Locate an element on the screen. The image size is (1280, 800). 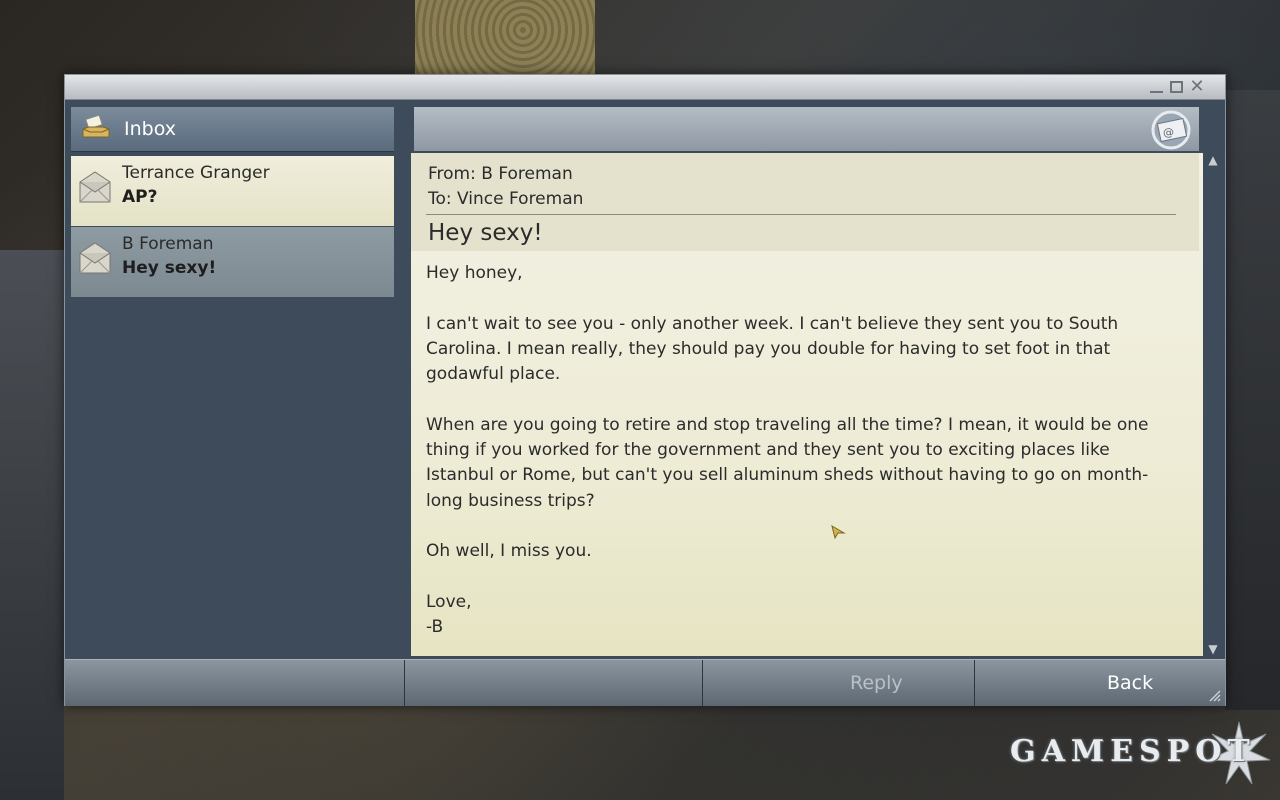
action-bar: Reply Back is located at coordinates (645, 682).